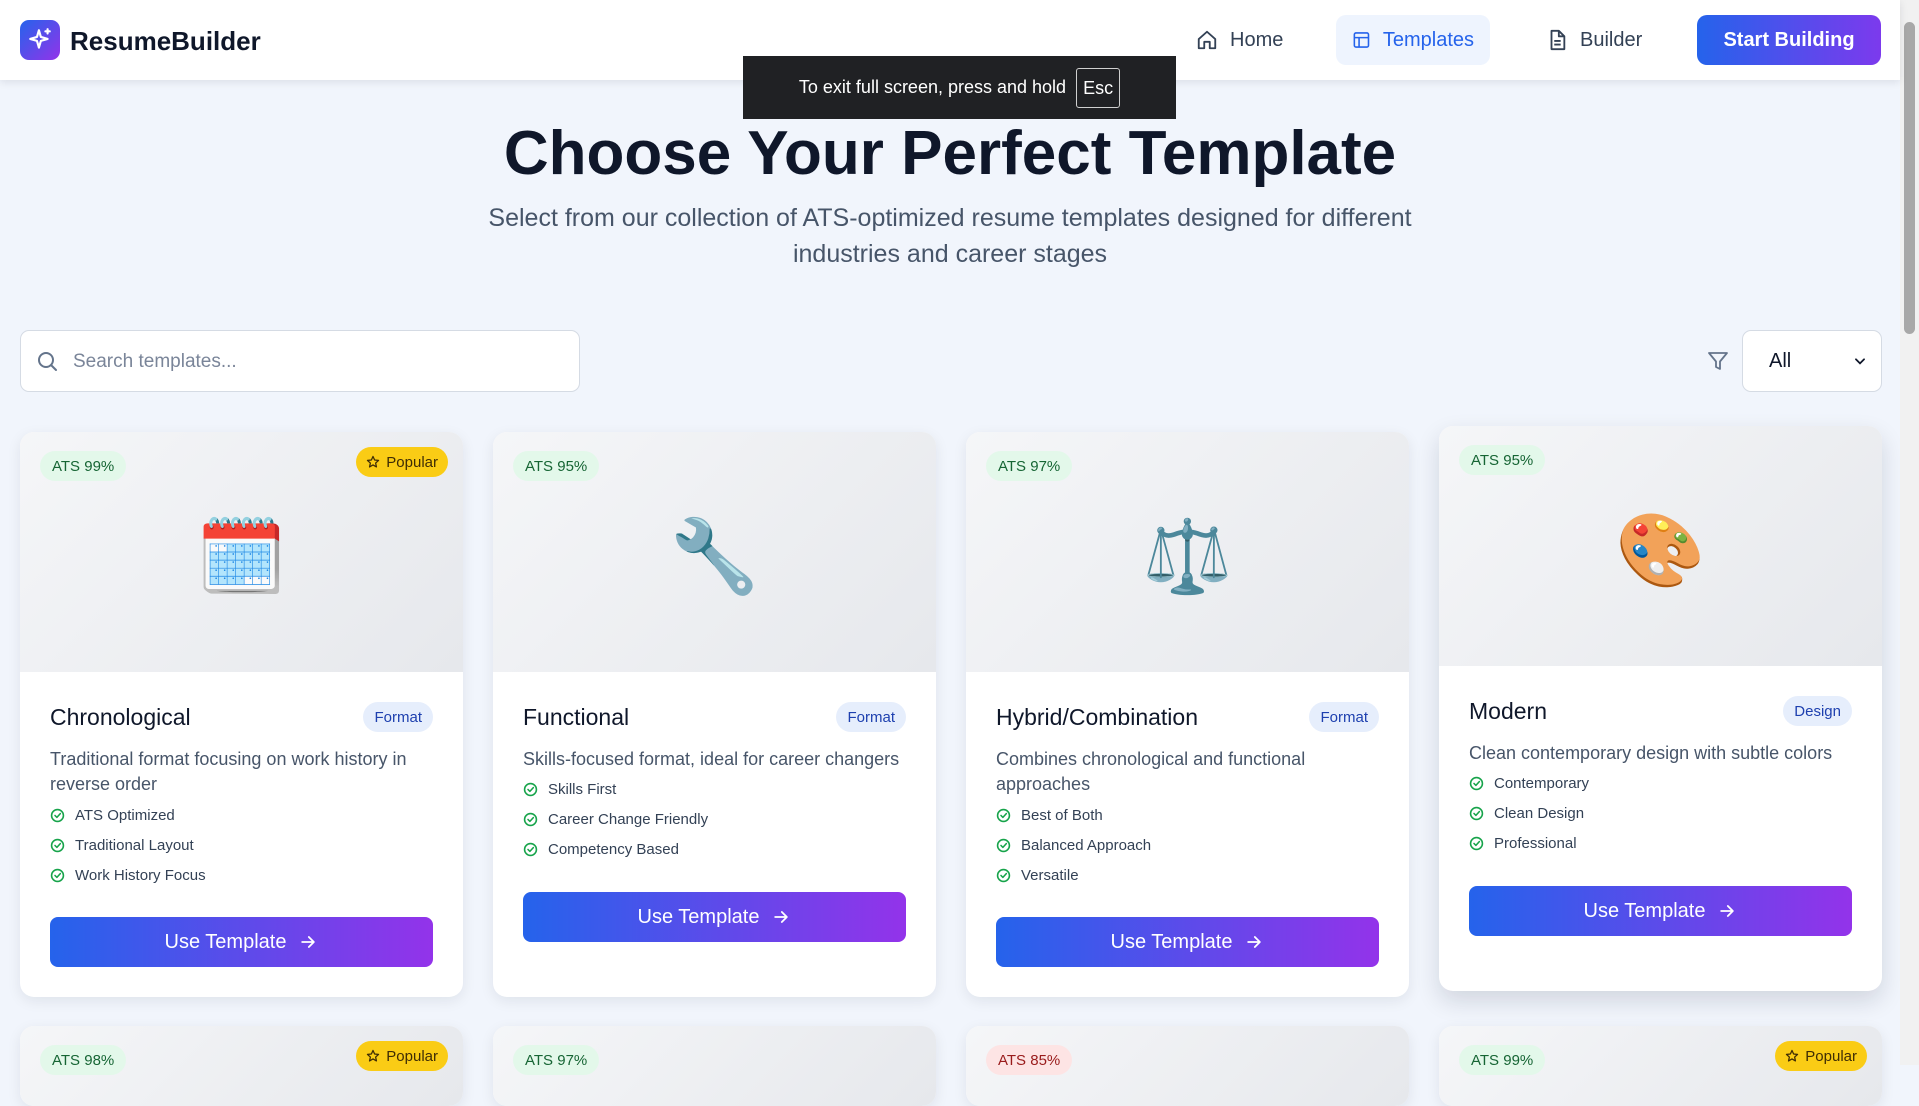  What do you see at coordinates (628, 819) in the screenshot?
I see `feature-label: Career Change Friendly` at bounding box center [628, 819].